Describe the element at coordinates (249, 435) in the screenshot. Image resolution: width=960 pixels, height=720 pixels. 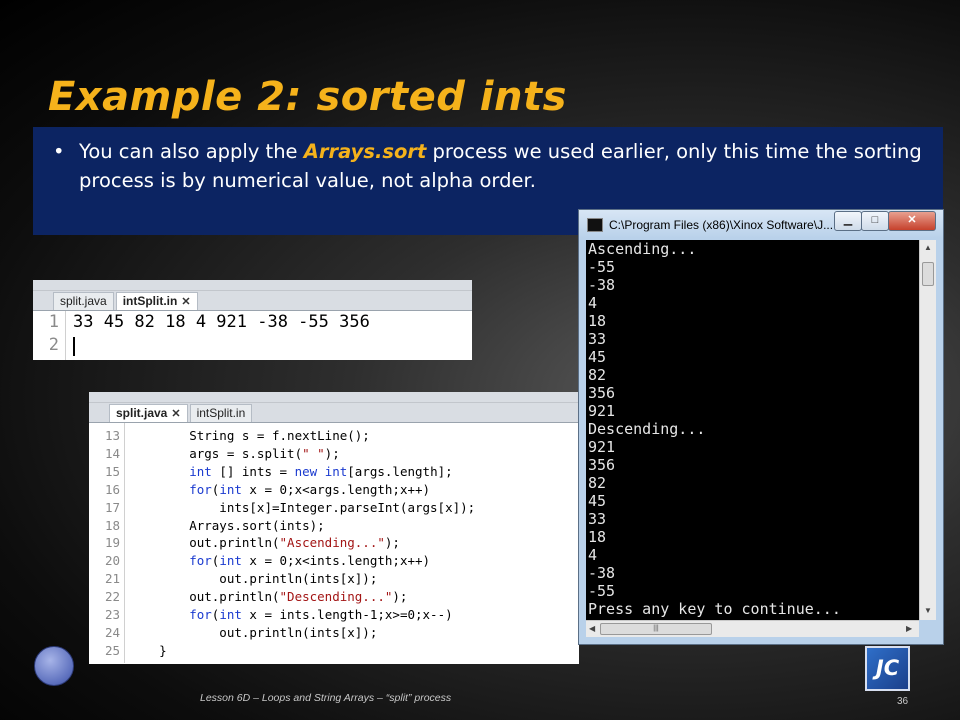
I see `code-line: String s = f.nextLine();` at that location.